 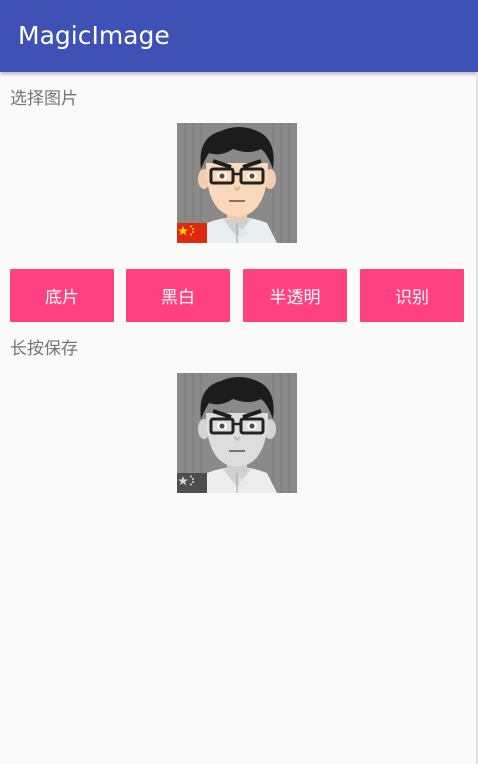 I want to click on app-title: MagicImage, so click(x=94, y=35).